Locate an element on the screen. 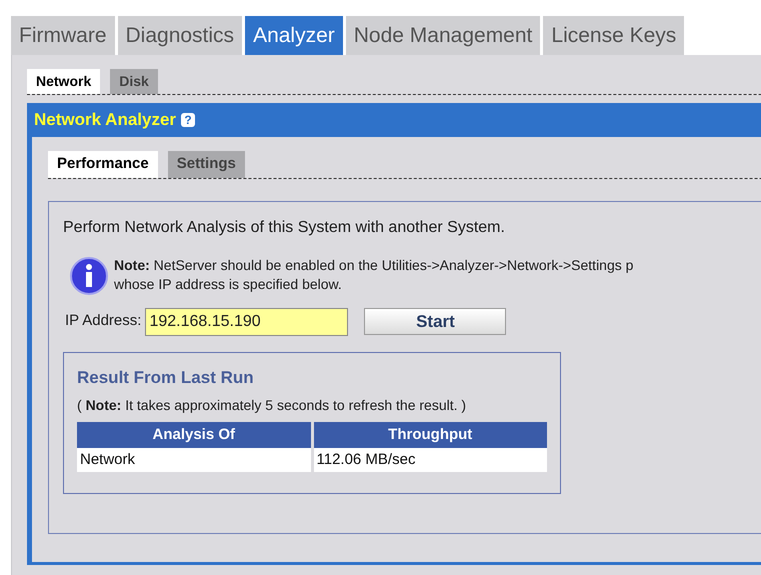  main-tab: Node Management is located at coordinates (443, 35).